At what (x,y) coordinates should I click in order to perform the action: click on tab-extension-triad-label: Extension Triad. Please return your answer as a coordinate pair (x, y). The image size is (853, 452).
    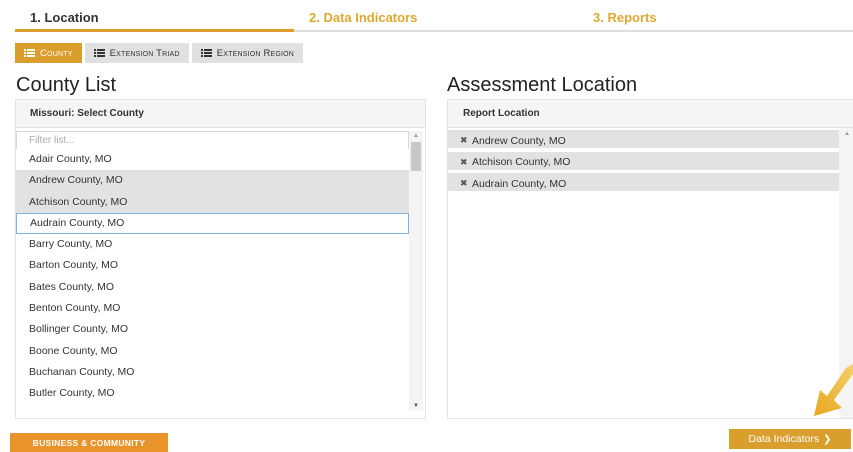
    Looking at the image, I should click on (144, 53).